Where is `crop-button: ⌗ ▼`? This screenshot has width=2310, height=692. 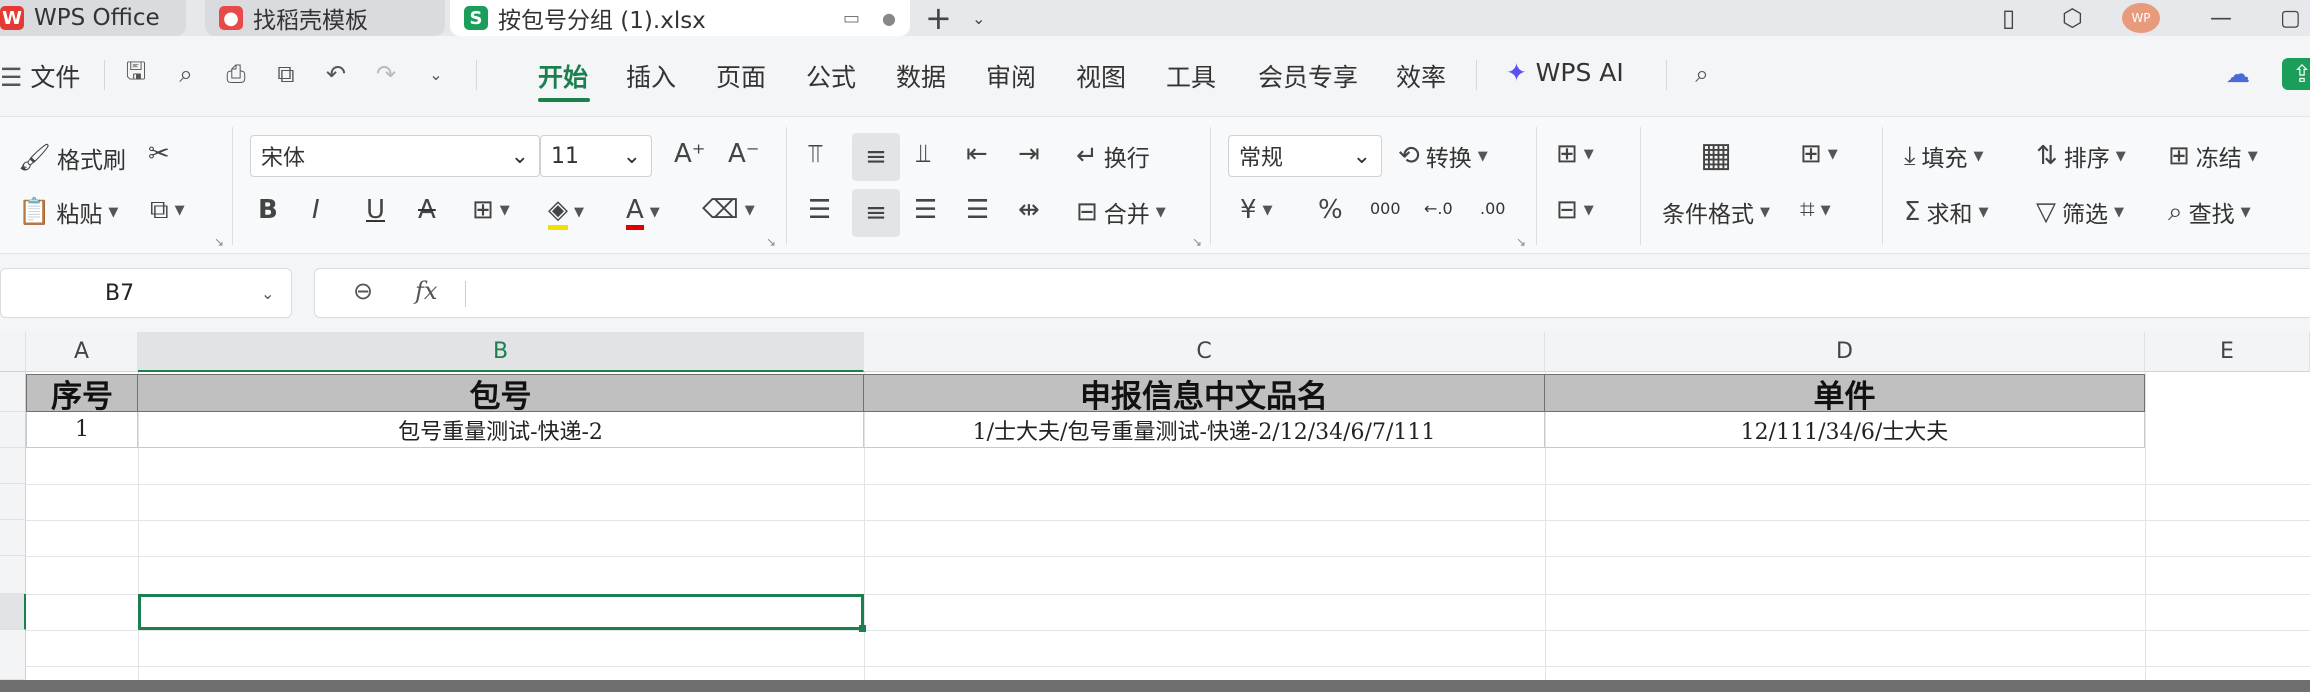 crop-button: ⌗ ▼ is located at coordinates (1815, 210).